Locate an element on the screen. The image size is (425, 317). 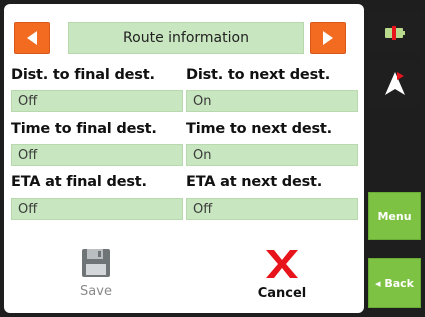
dist-next-toggle: On is located at coordinates (272, 101).